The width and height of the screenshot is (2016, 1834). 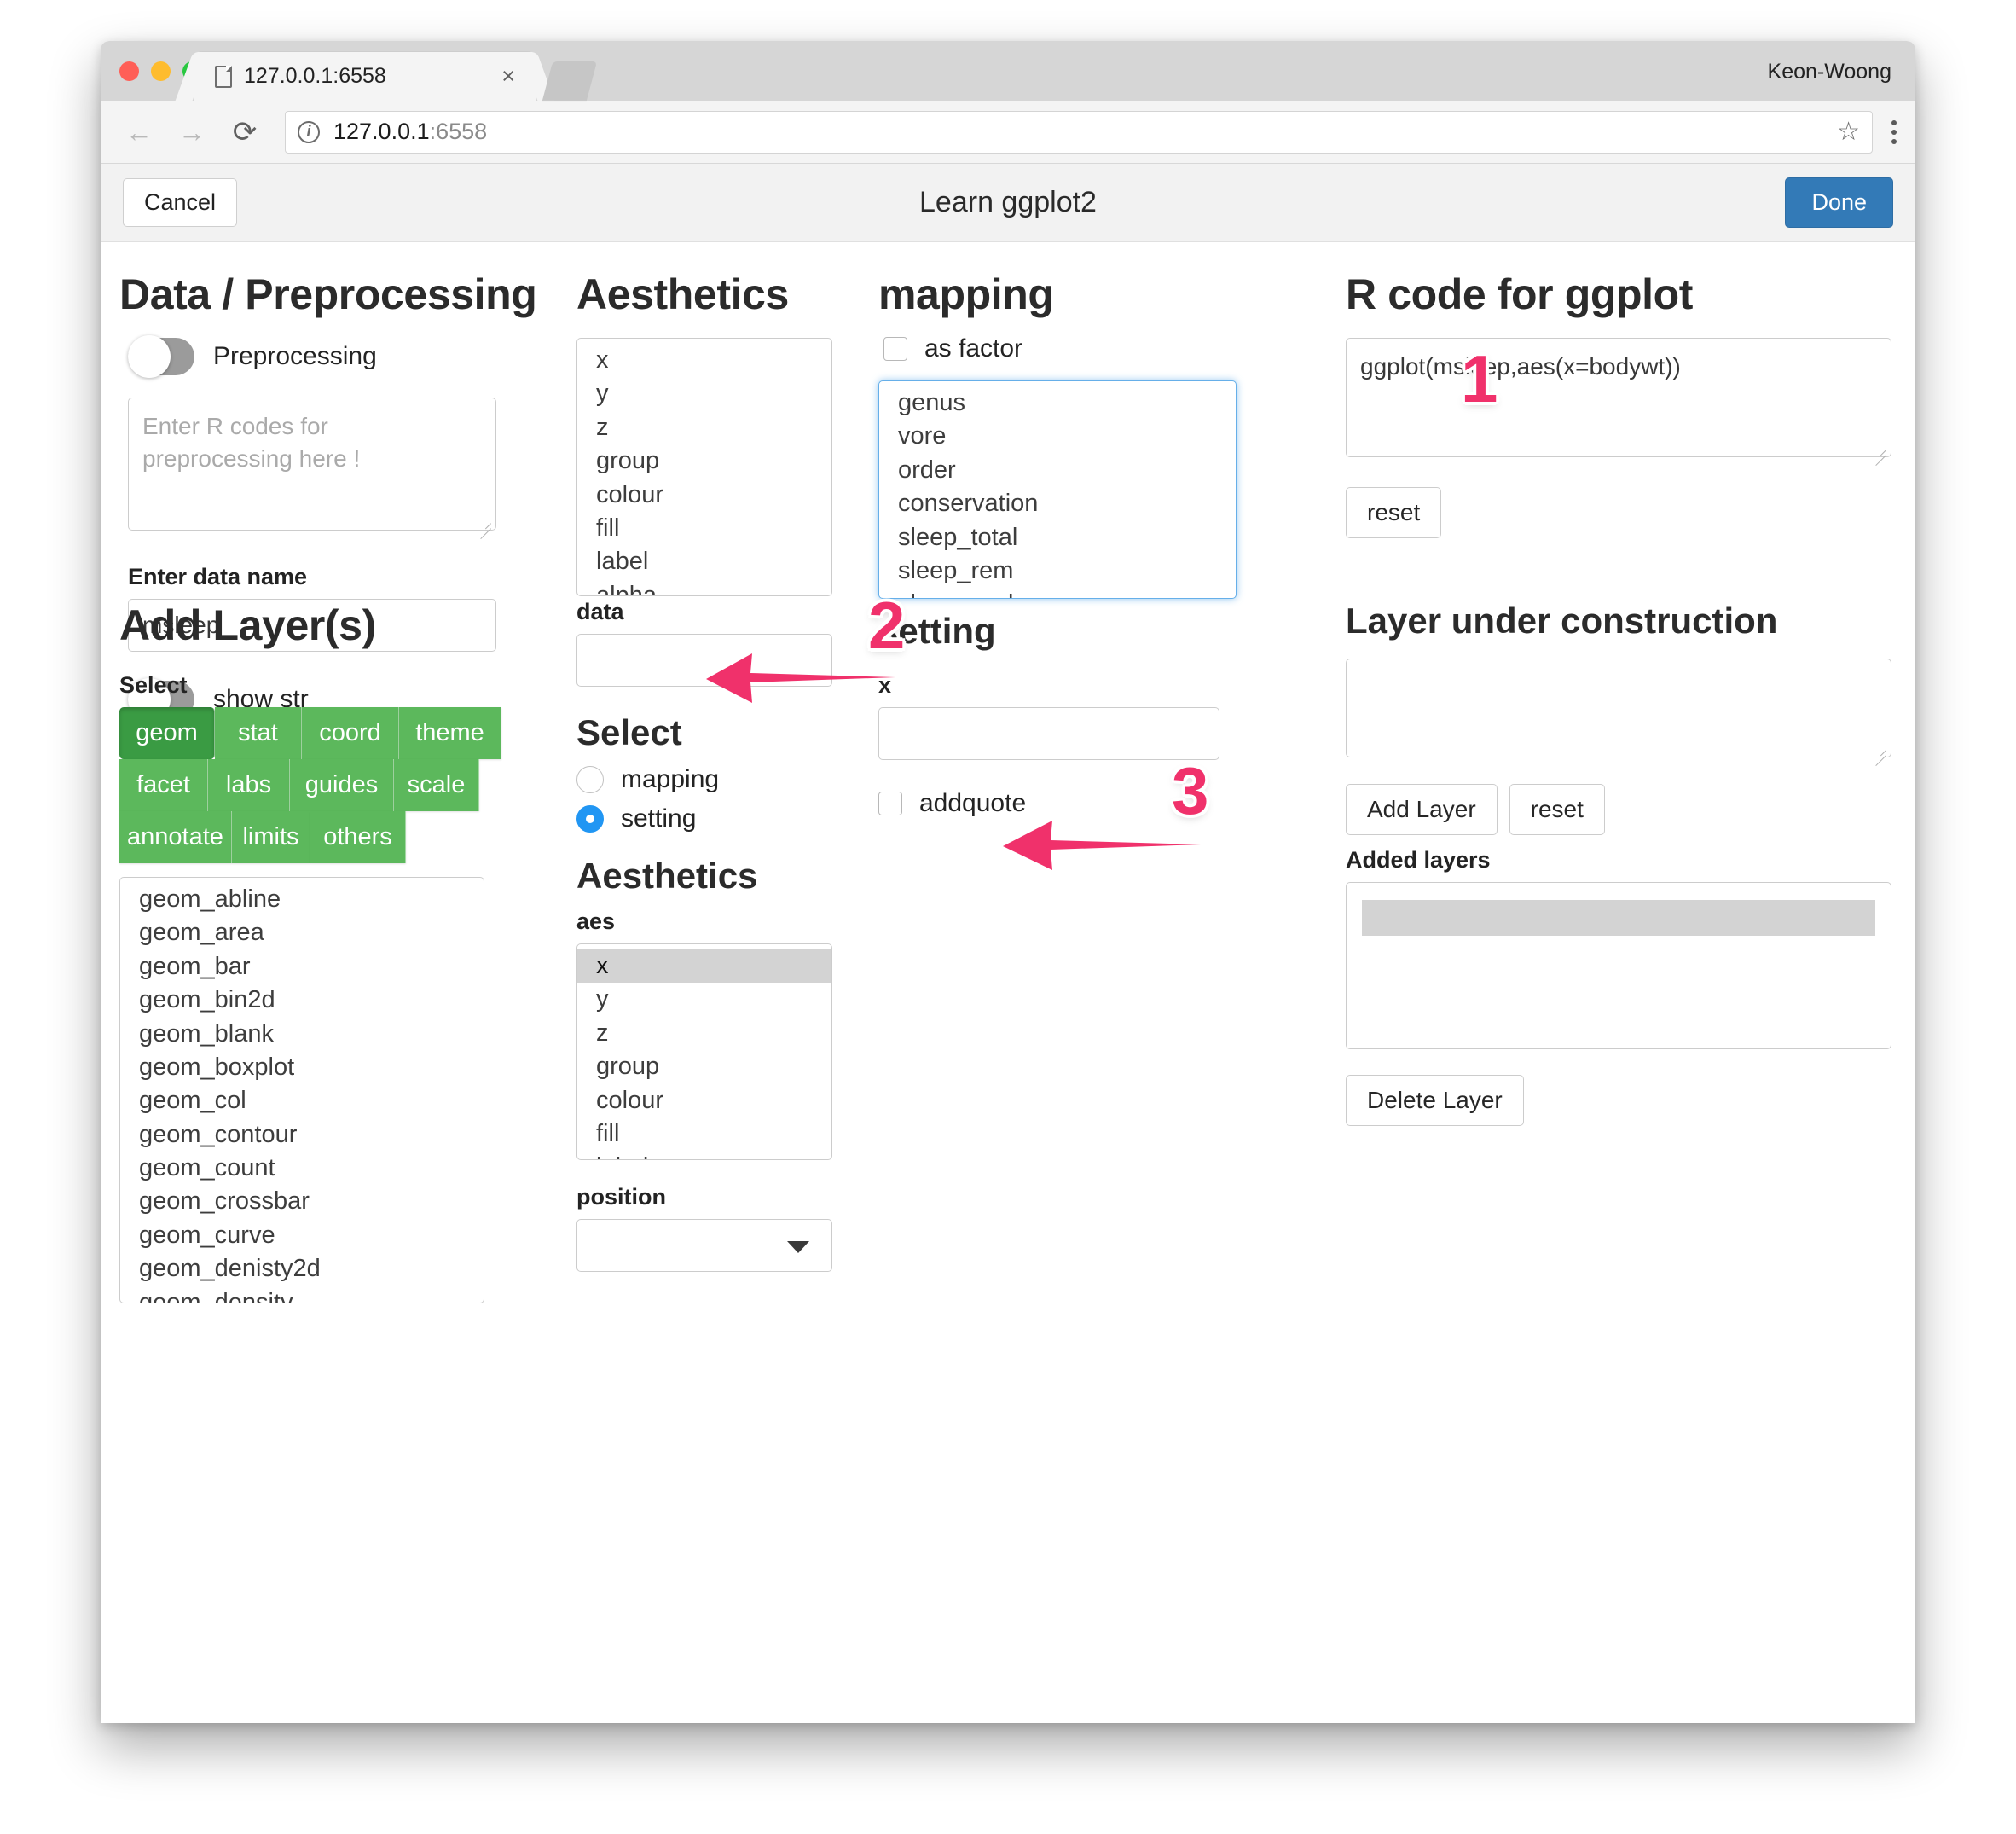 I want to click on setting-heading: setting, so click(x=937, y=631).